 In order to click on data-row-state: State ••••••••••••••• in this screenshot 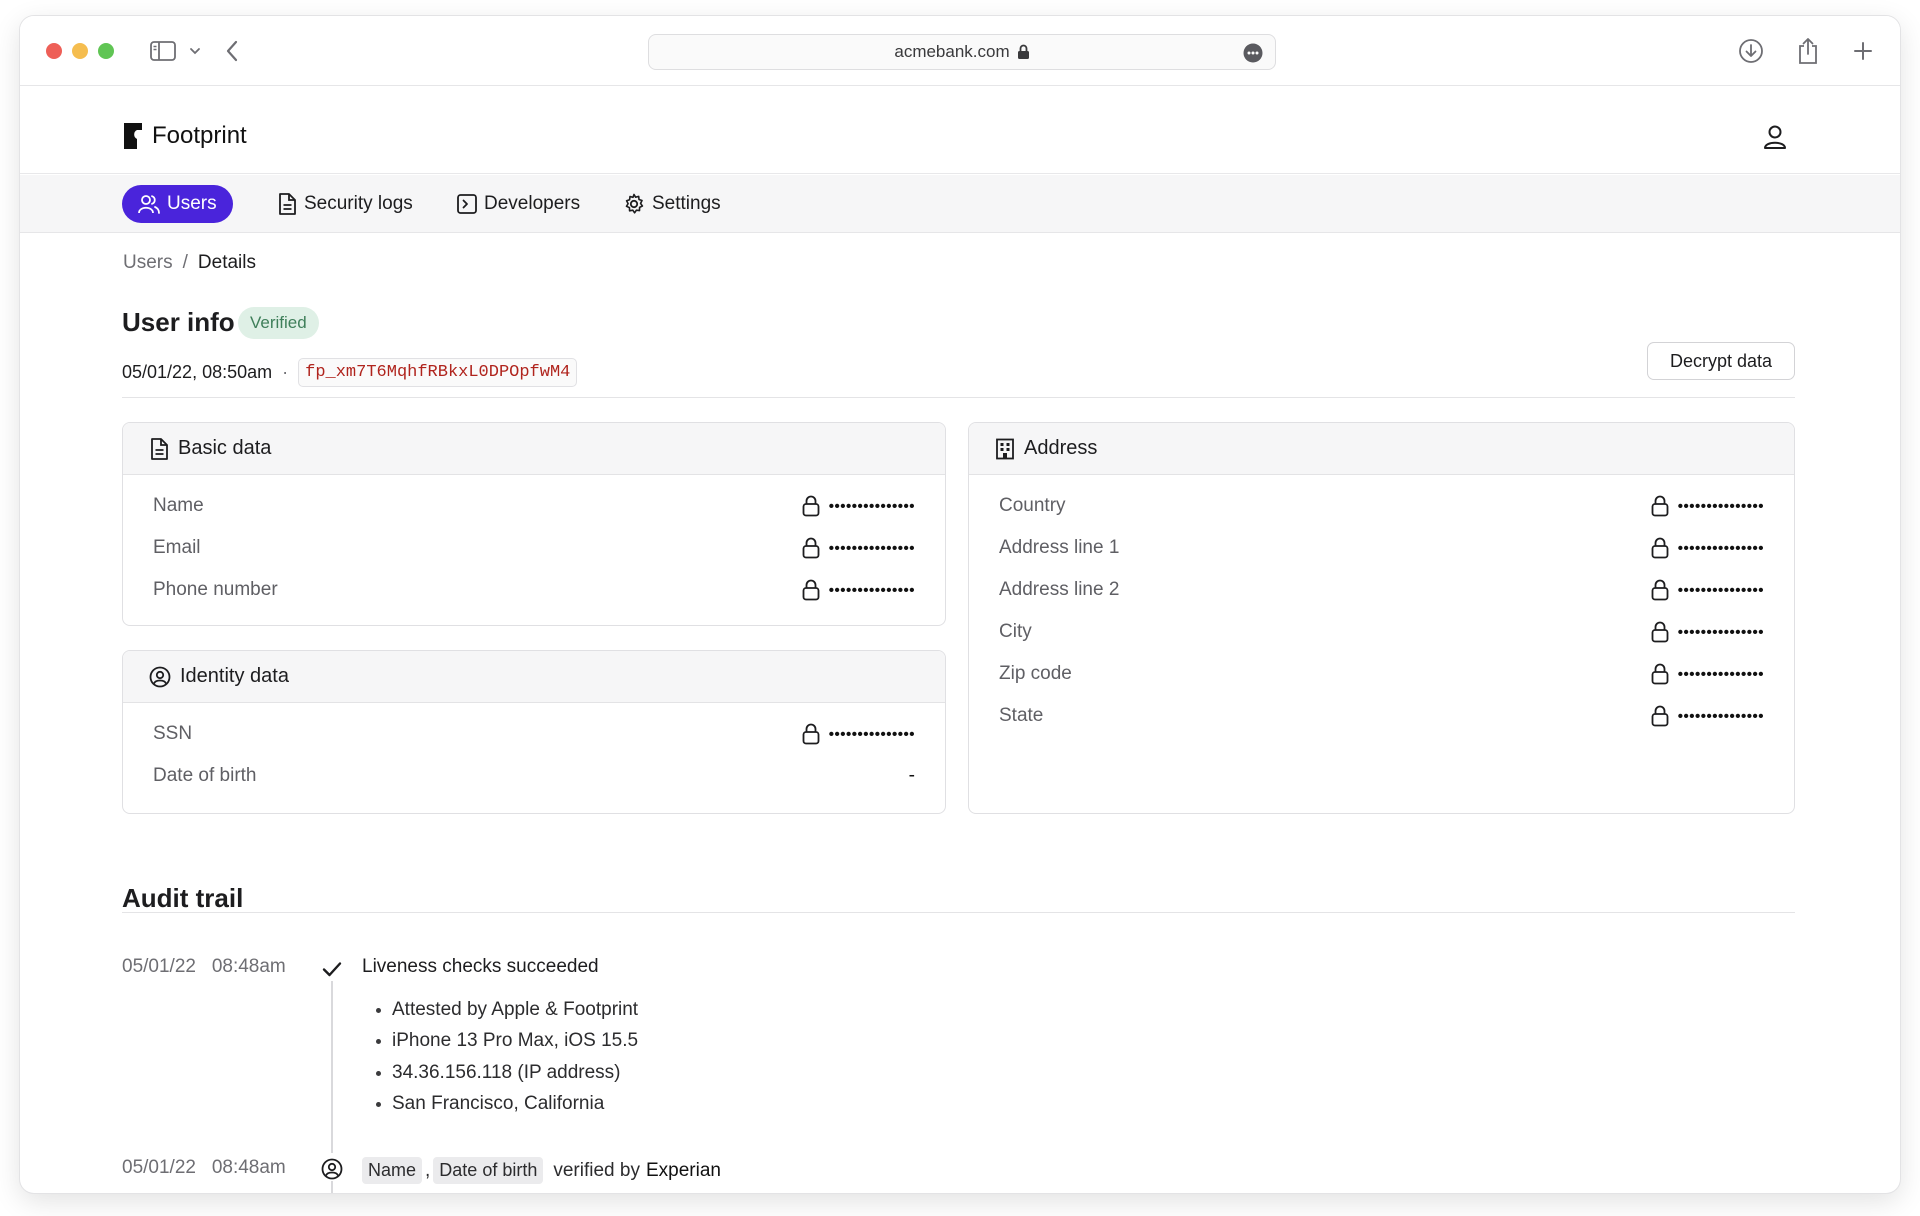, I will do `click(1381, 716)`.